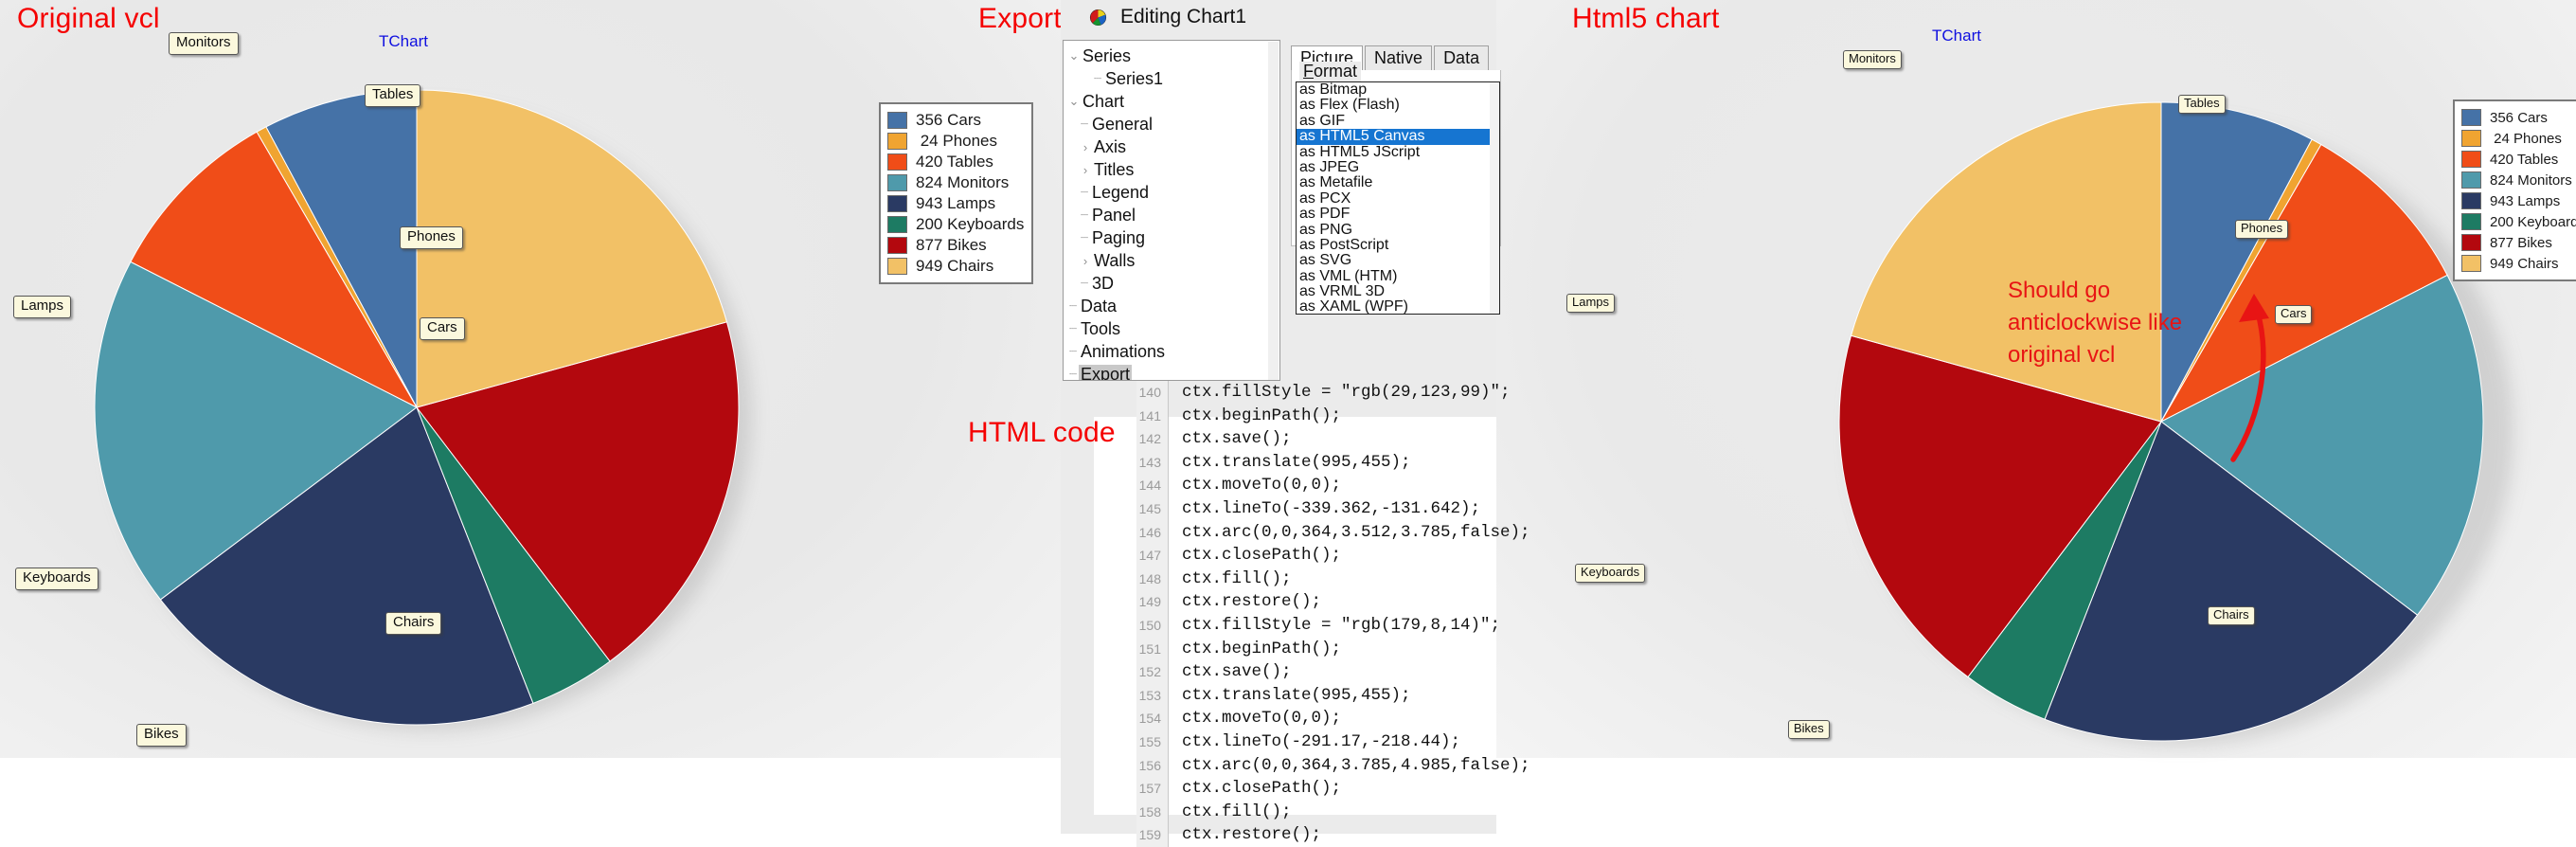 This screenshot has height=847, width=2576. What do you see at coordinates (1152, 532) in the screenshot?
I see `code-line-number: 146` at bounding box center [1152, 532].